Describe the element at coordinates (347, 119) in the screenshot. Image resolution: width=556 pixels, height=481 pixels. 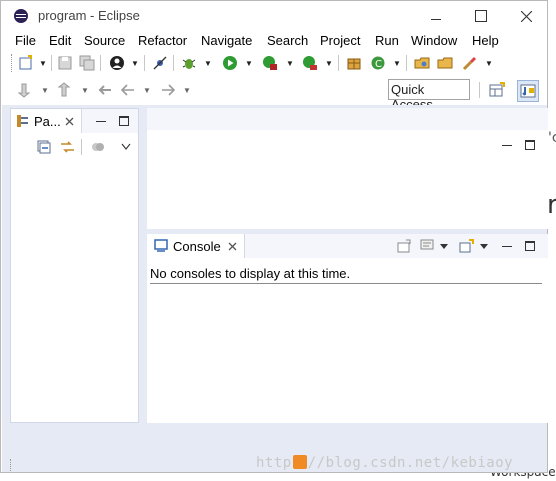
I see `editor-area-header` at that location.